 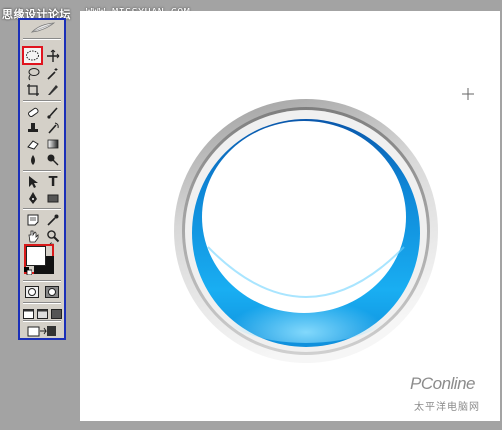 What do you see at coordinates (53, 182) in the screenshot?
I see `type-tool: T` at bounding box center [53, 182].